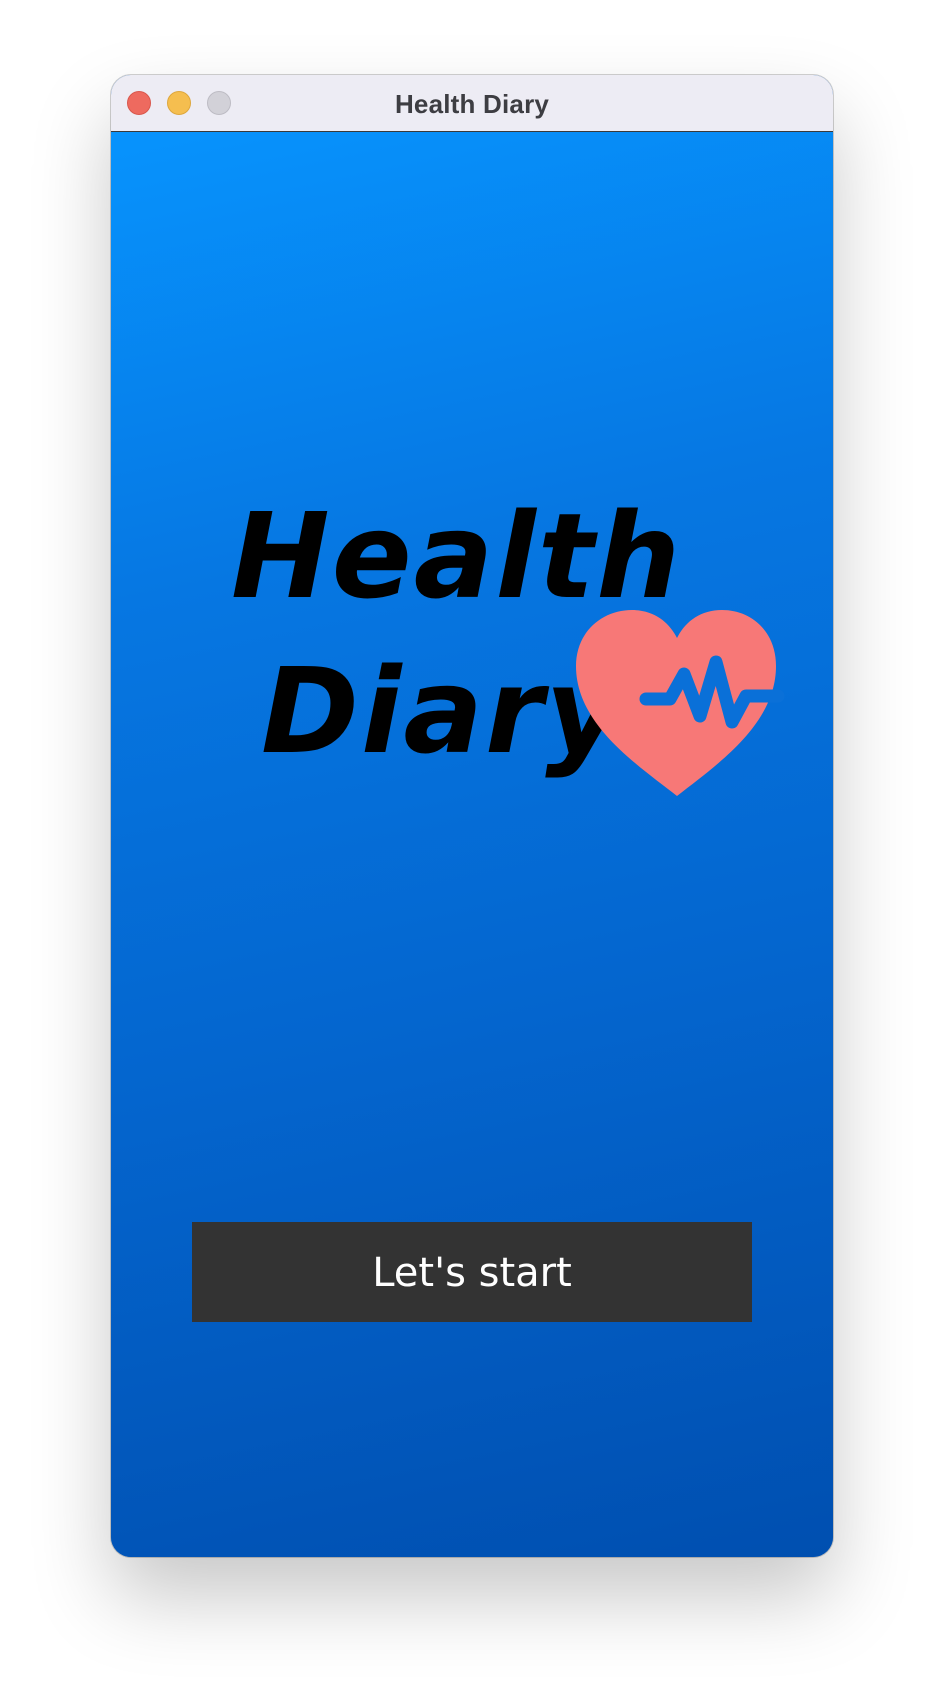 This screenshot has height=1704, width=944. I want to click on lets-start-button: Let's start, so click(472, 1272).